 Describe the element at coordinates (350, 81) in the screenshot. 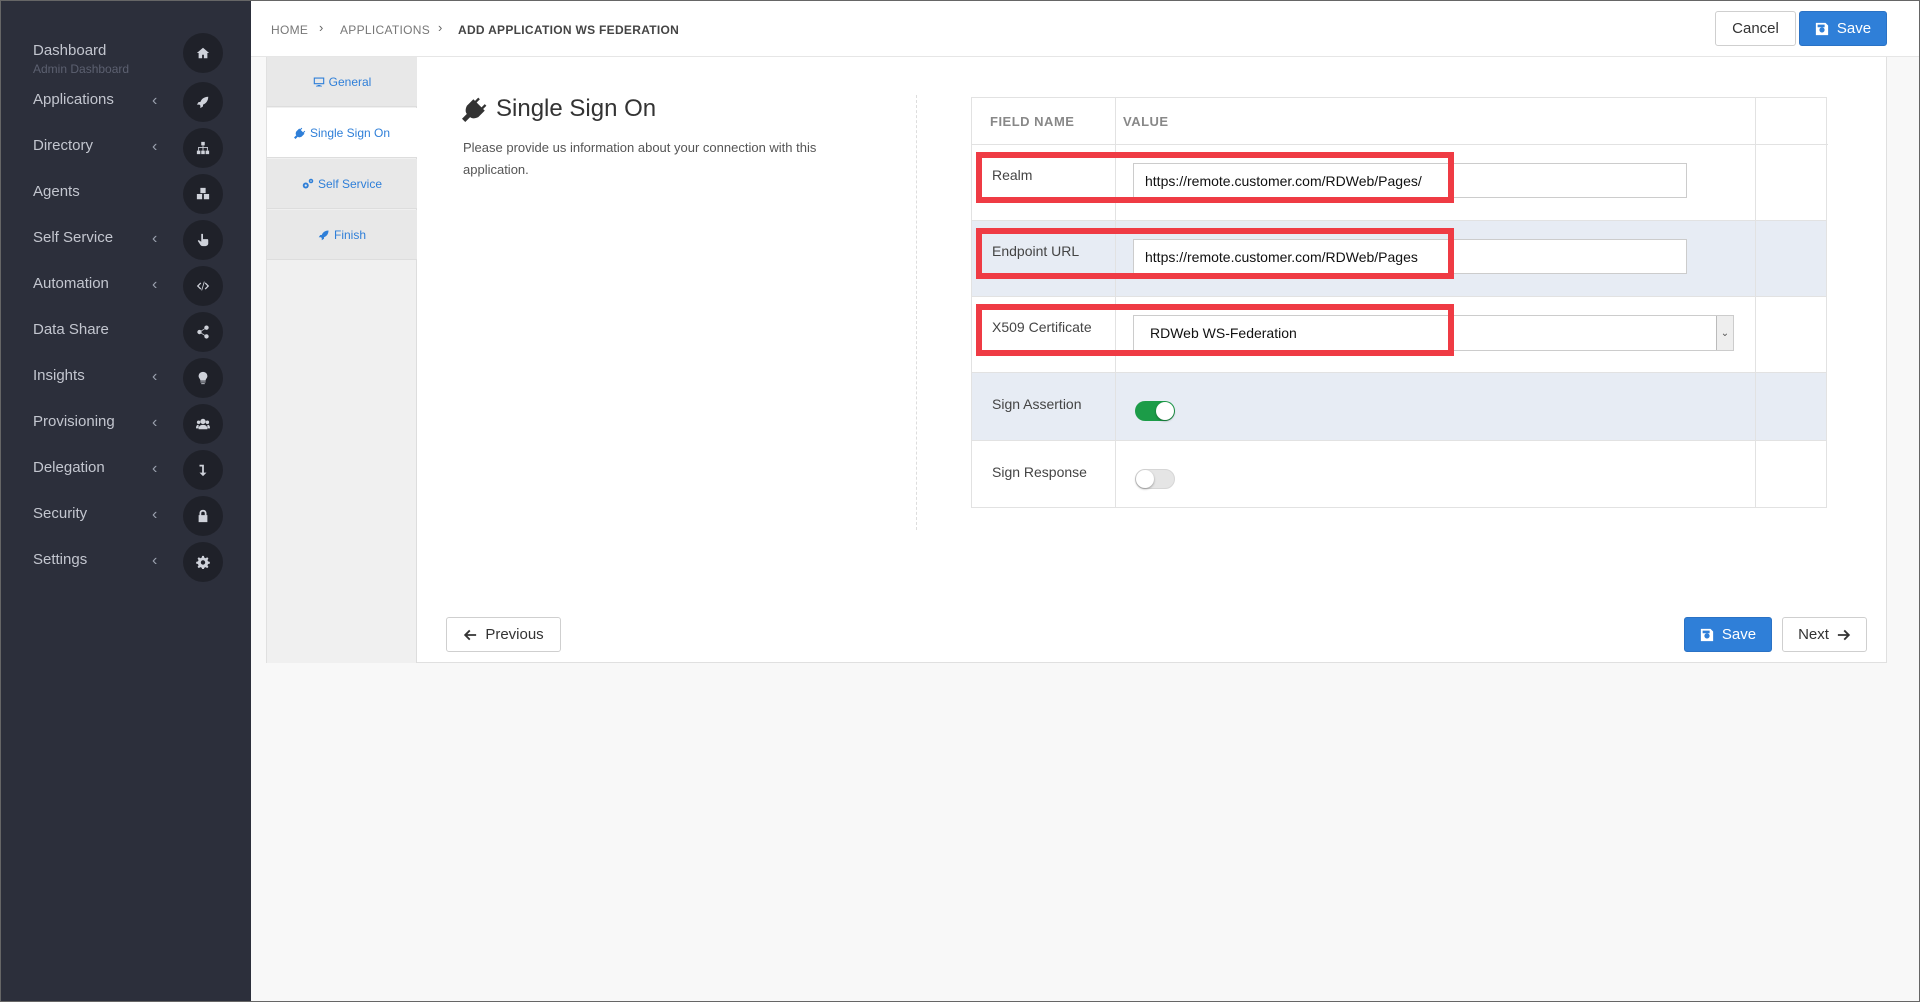

I see `step-label: General` at that location.